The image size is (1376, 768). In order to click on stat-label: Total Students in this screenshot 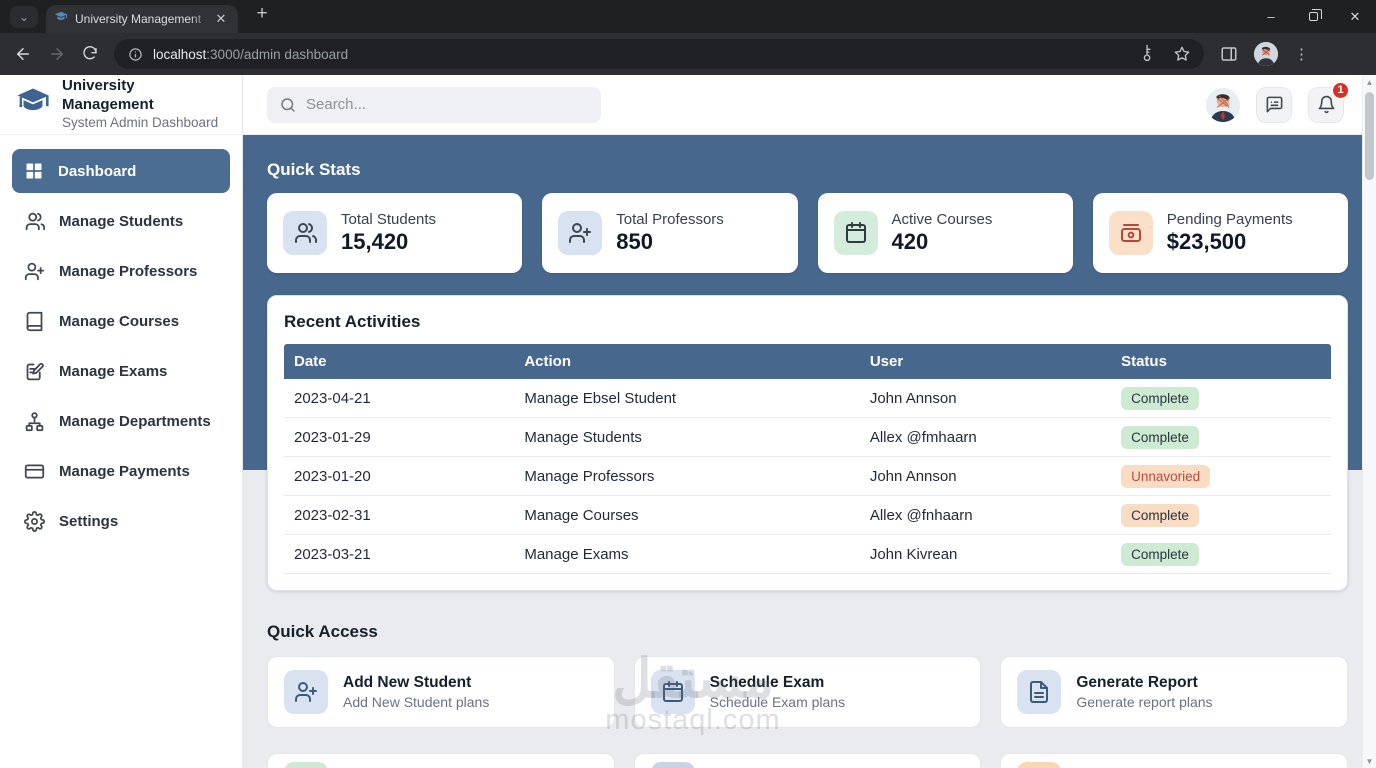, I will do `click(389, 219)`.